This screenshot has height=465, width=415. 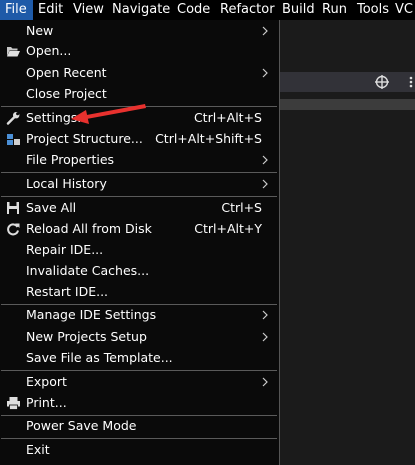 What do you see at coordinates (40, 30) in the screenshot?
I see `menu-item-label: New` at bounding box center [40, 30].